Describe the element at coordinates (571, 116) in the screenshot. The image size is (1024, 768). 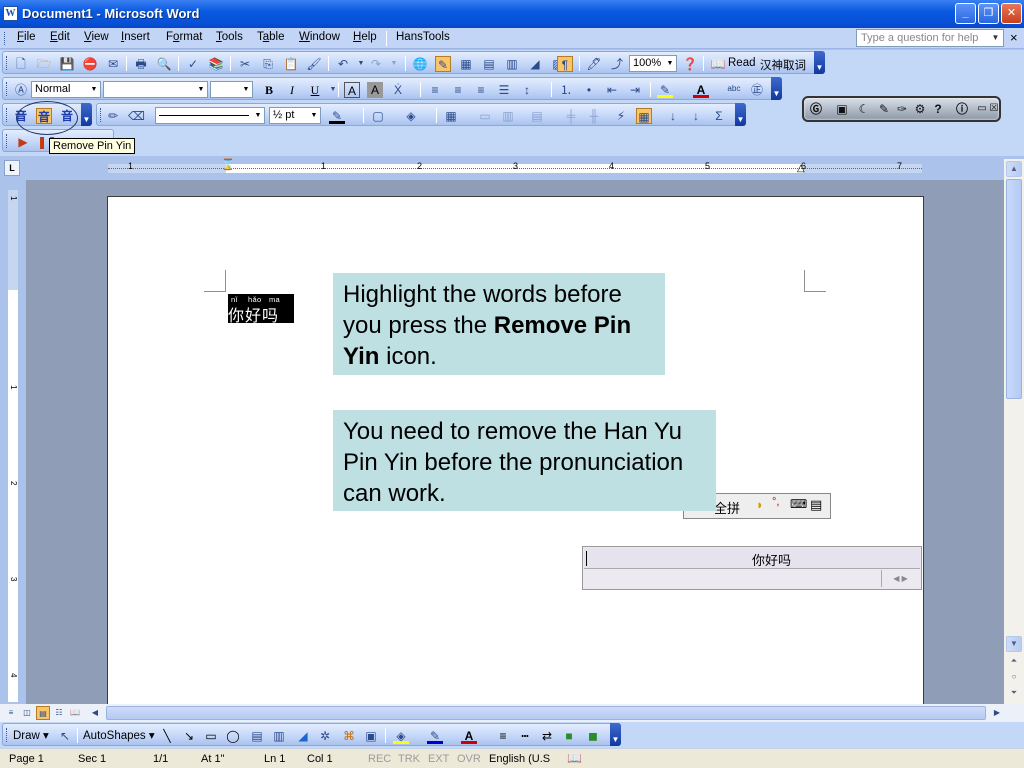
I see `distribute-rows-icon: ╪` at that location.